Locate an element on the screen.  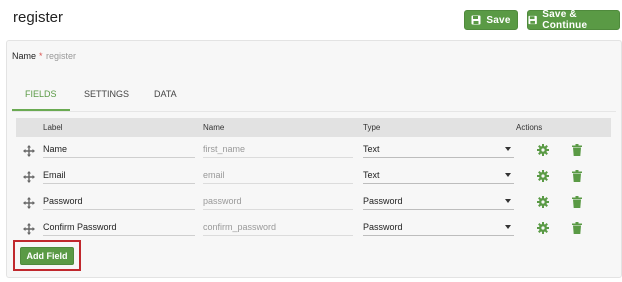
save-and-continue-button: Save & Continue is located at coordinates (573, 20).